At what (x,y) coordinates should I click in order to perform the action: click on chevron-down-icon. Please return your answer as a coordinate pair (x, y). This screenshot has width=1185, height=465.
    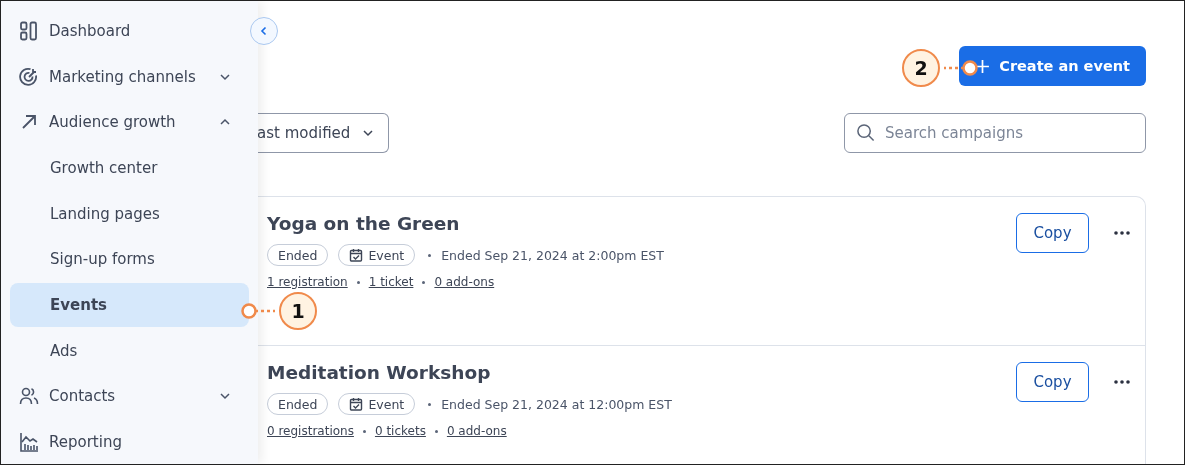
    Looking at the image, I should click on (368, 133).